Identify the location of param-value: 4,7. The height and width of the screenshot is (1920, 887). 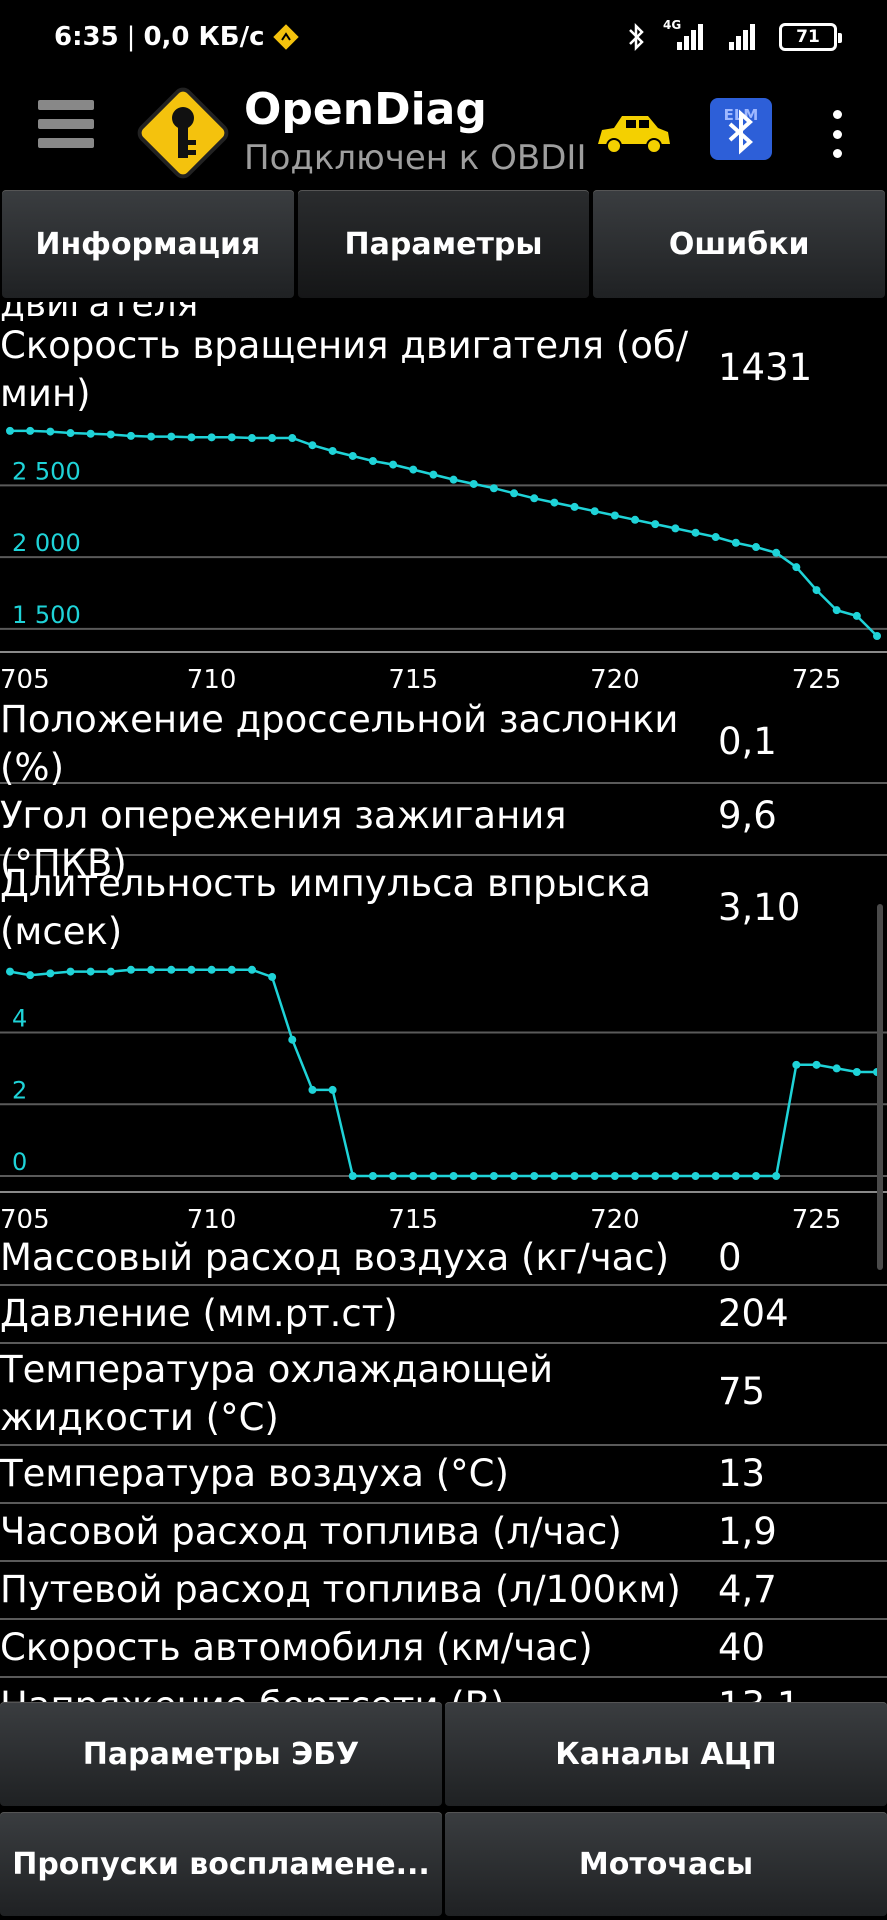
(747, 1589).